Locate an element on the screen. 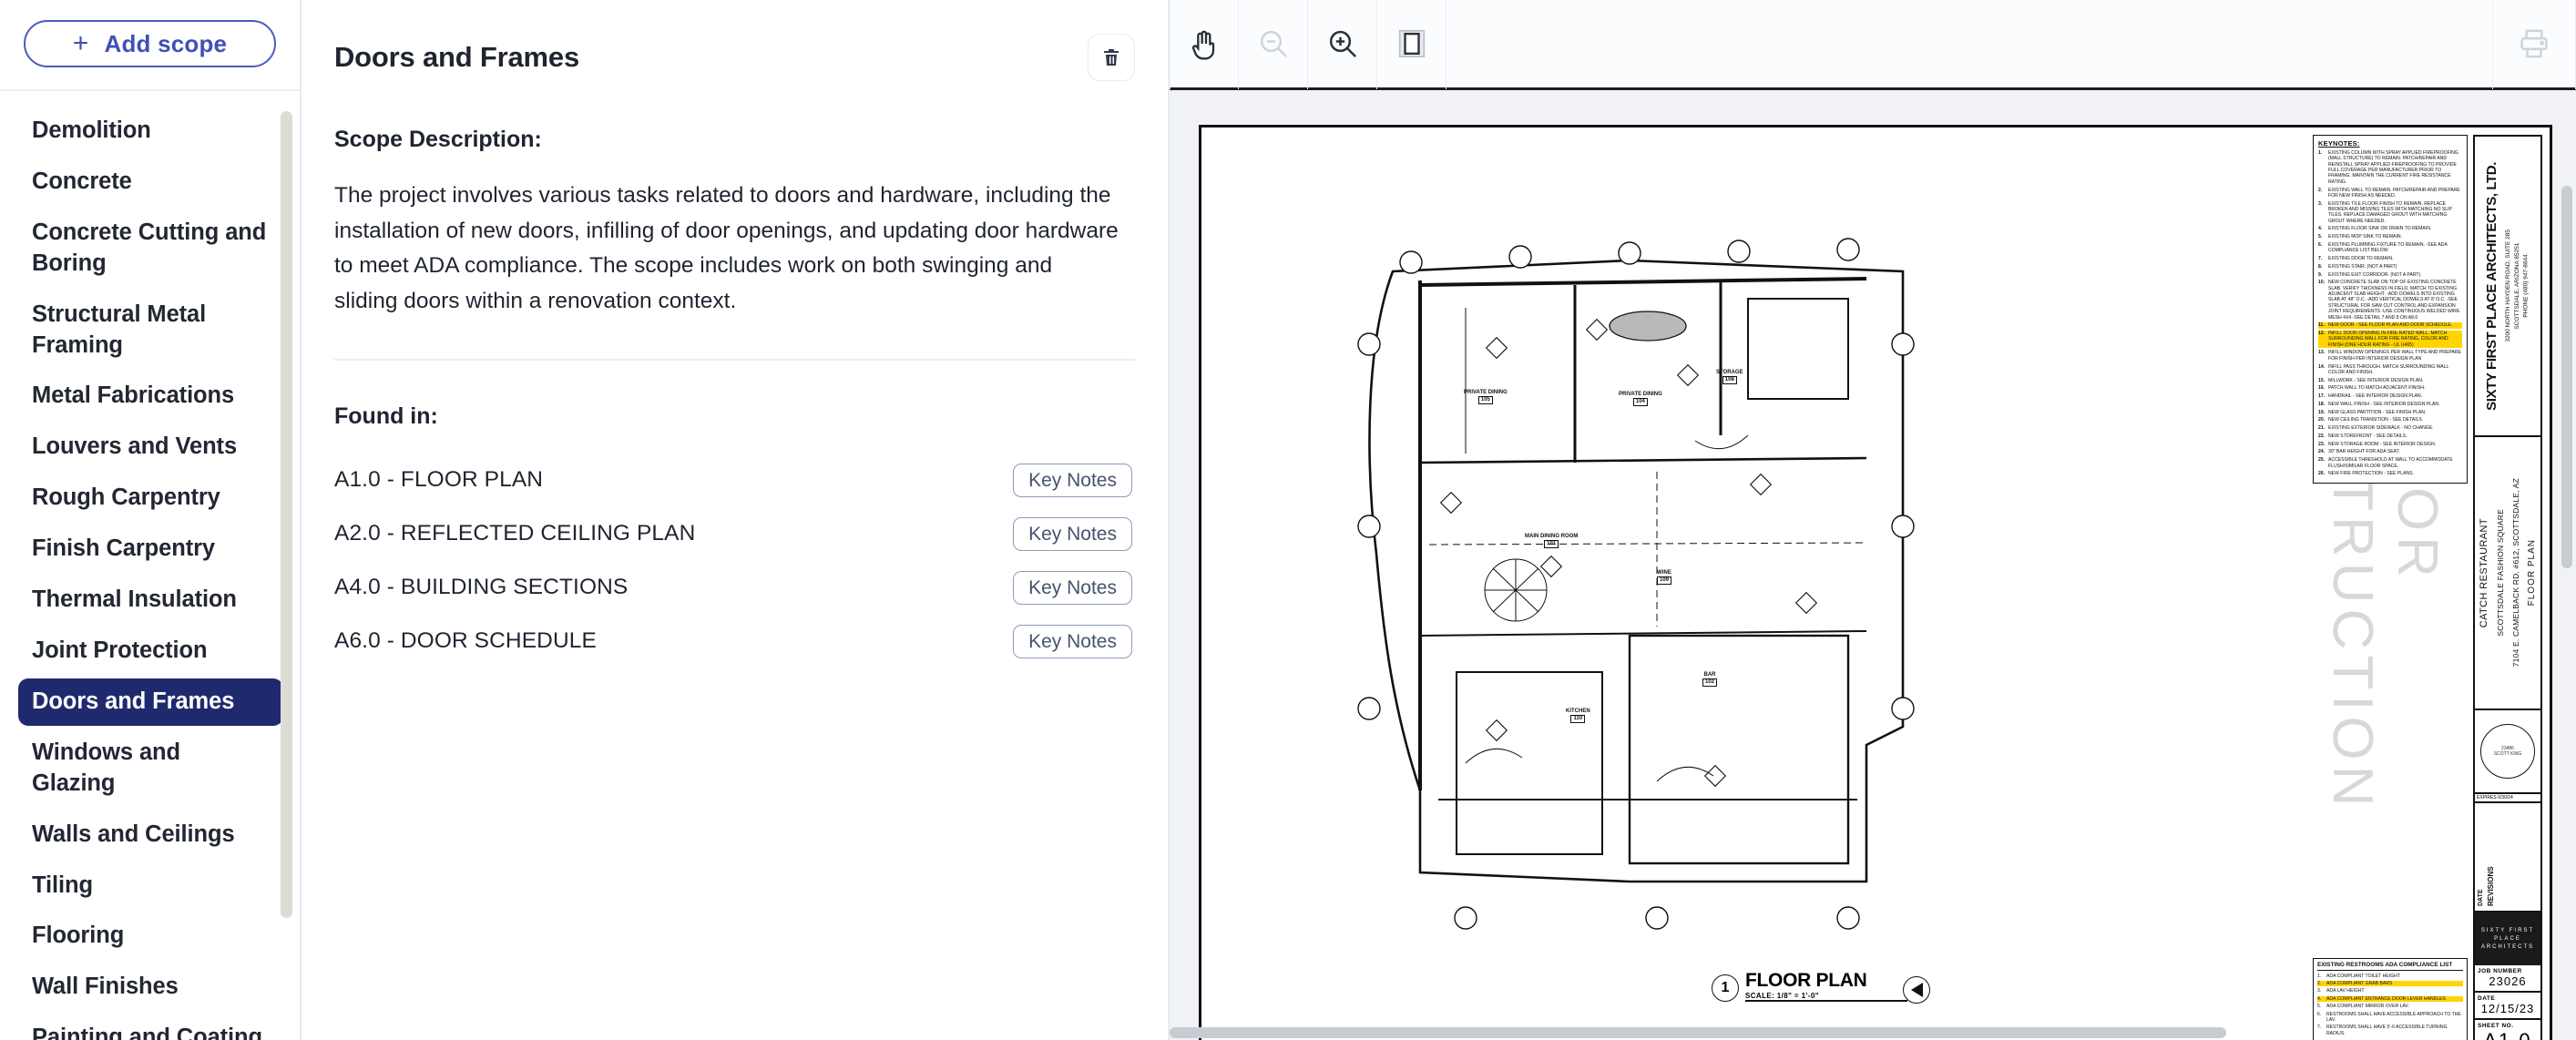 The width and height of the screenshot is (2576, 1040). firm-phone: PHONE (480) 947-8644 is located at coordinates (2526, 286).